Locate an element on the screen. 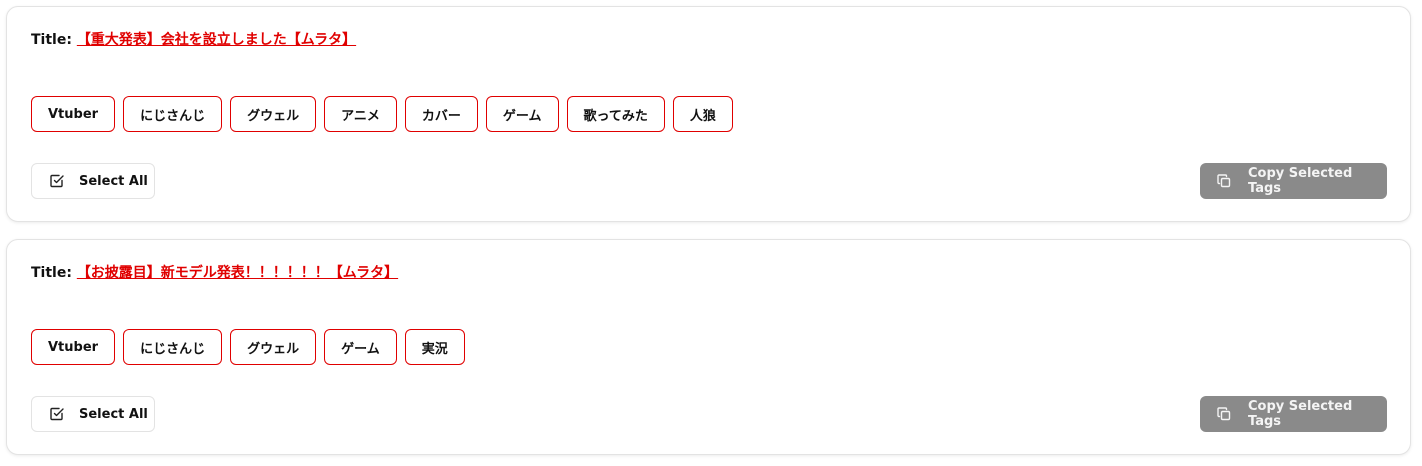  tag-button: 歌ってみた is located at coordinates (615, 114).